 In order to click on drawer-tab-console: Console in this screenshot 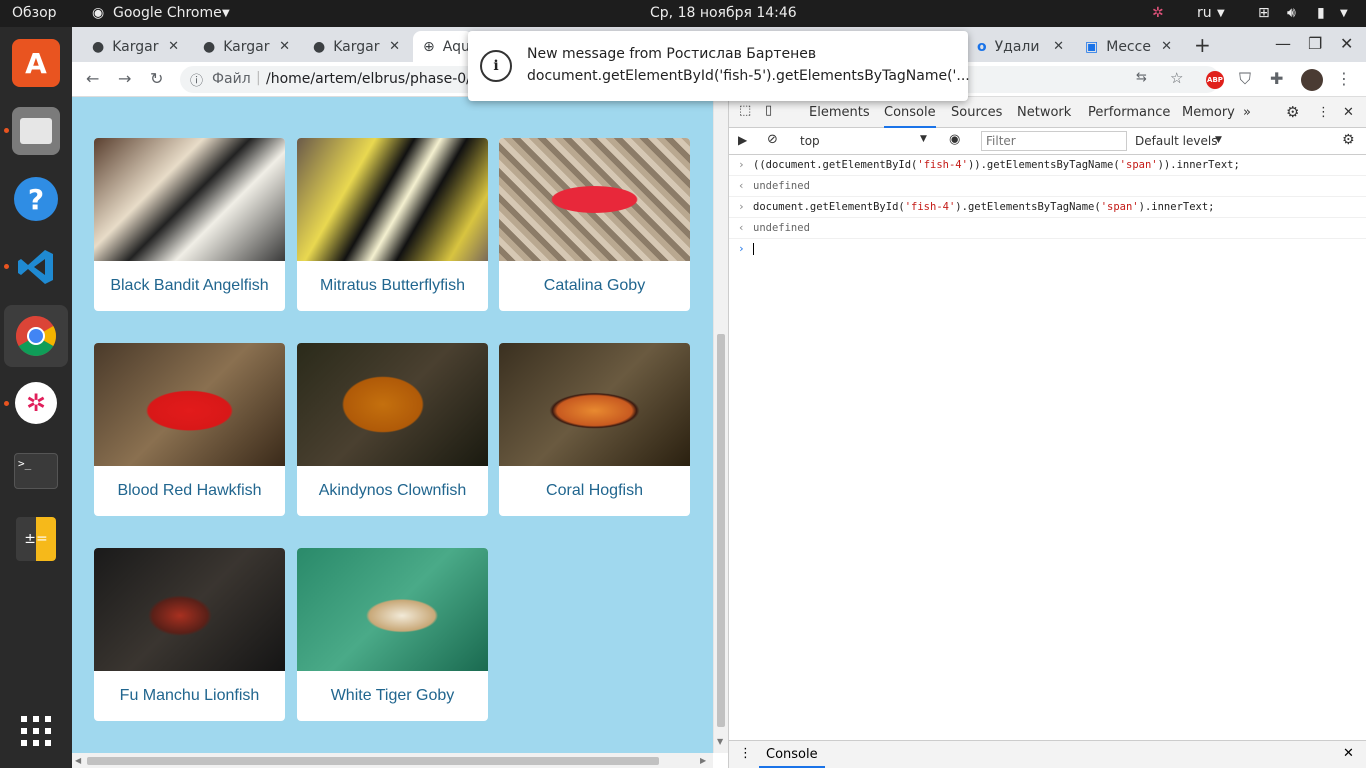, I will do `click(792, 754)`.